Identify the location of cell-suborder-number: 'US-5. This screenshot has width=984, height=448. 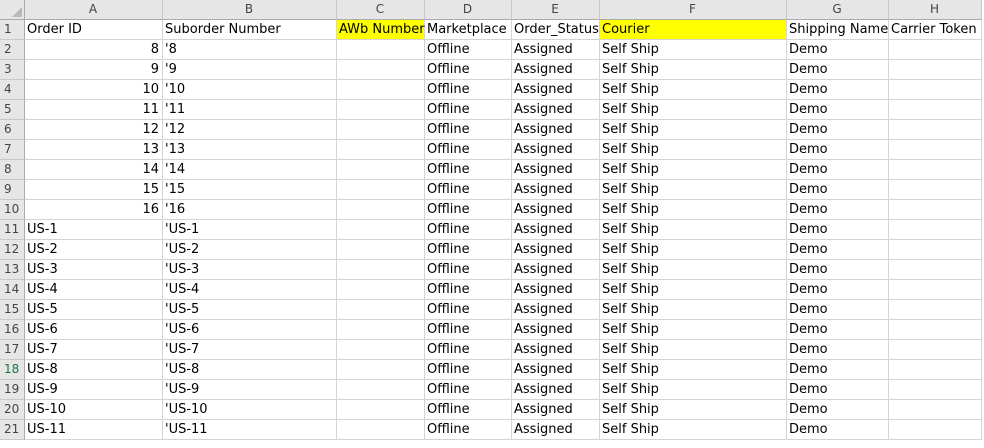
(250, 310).